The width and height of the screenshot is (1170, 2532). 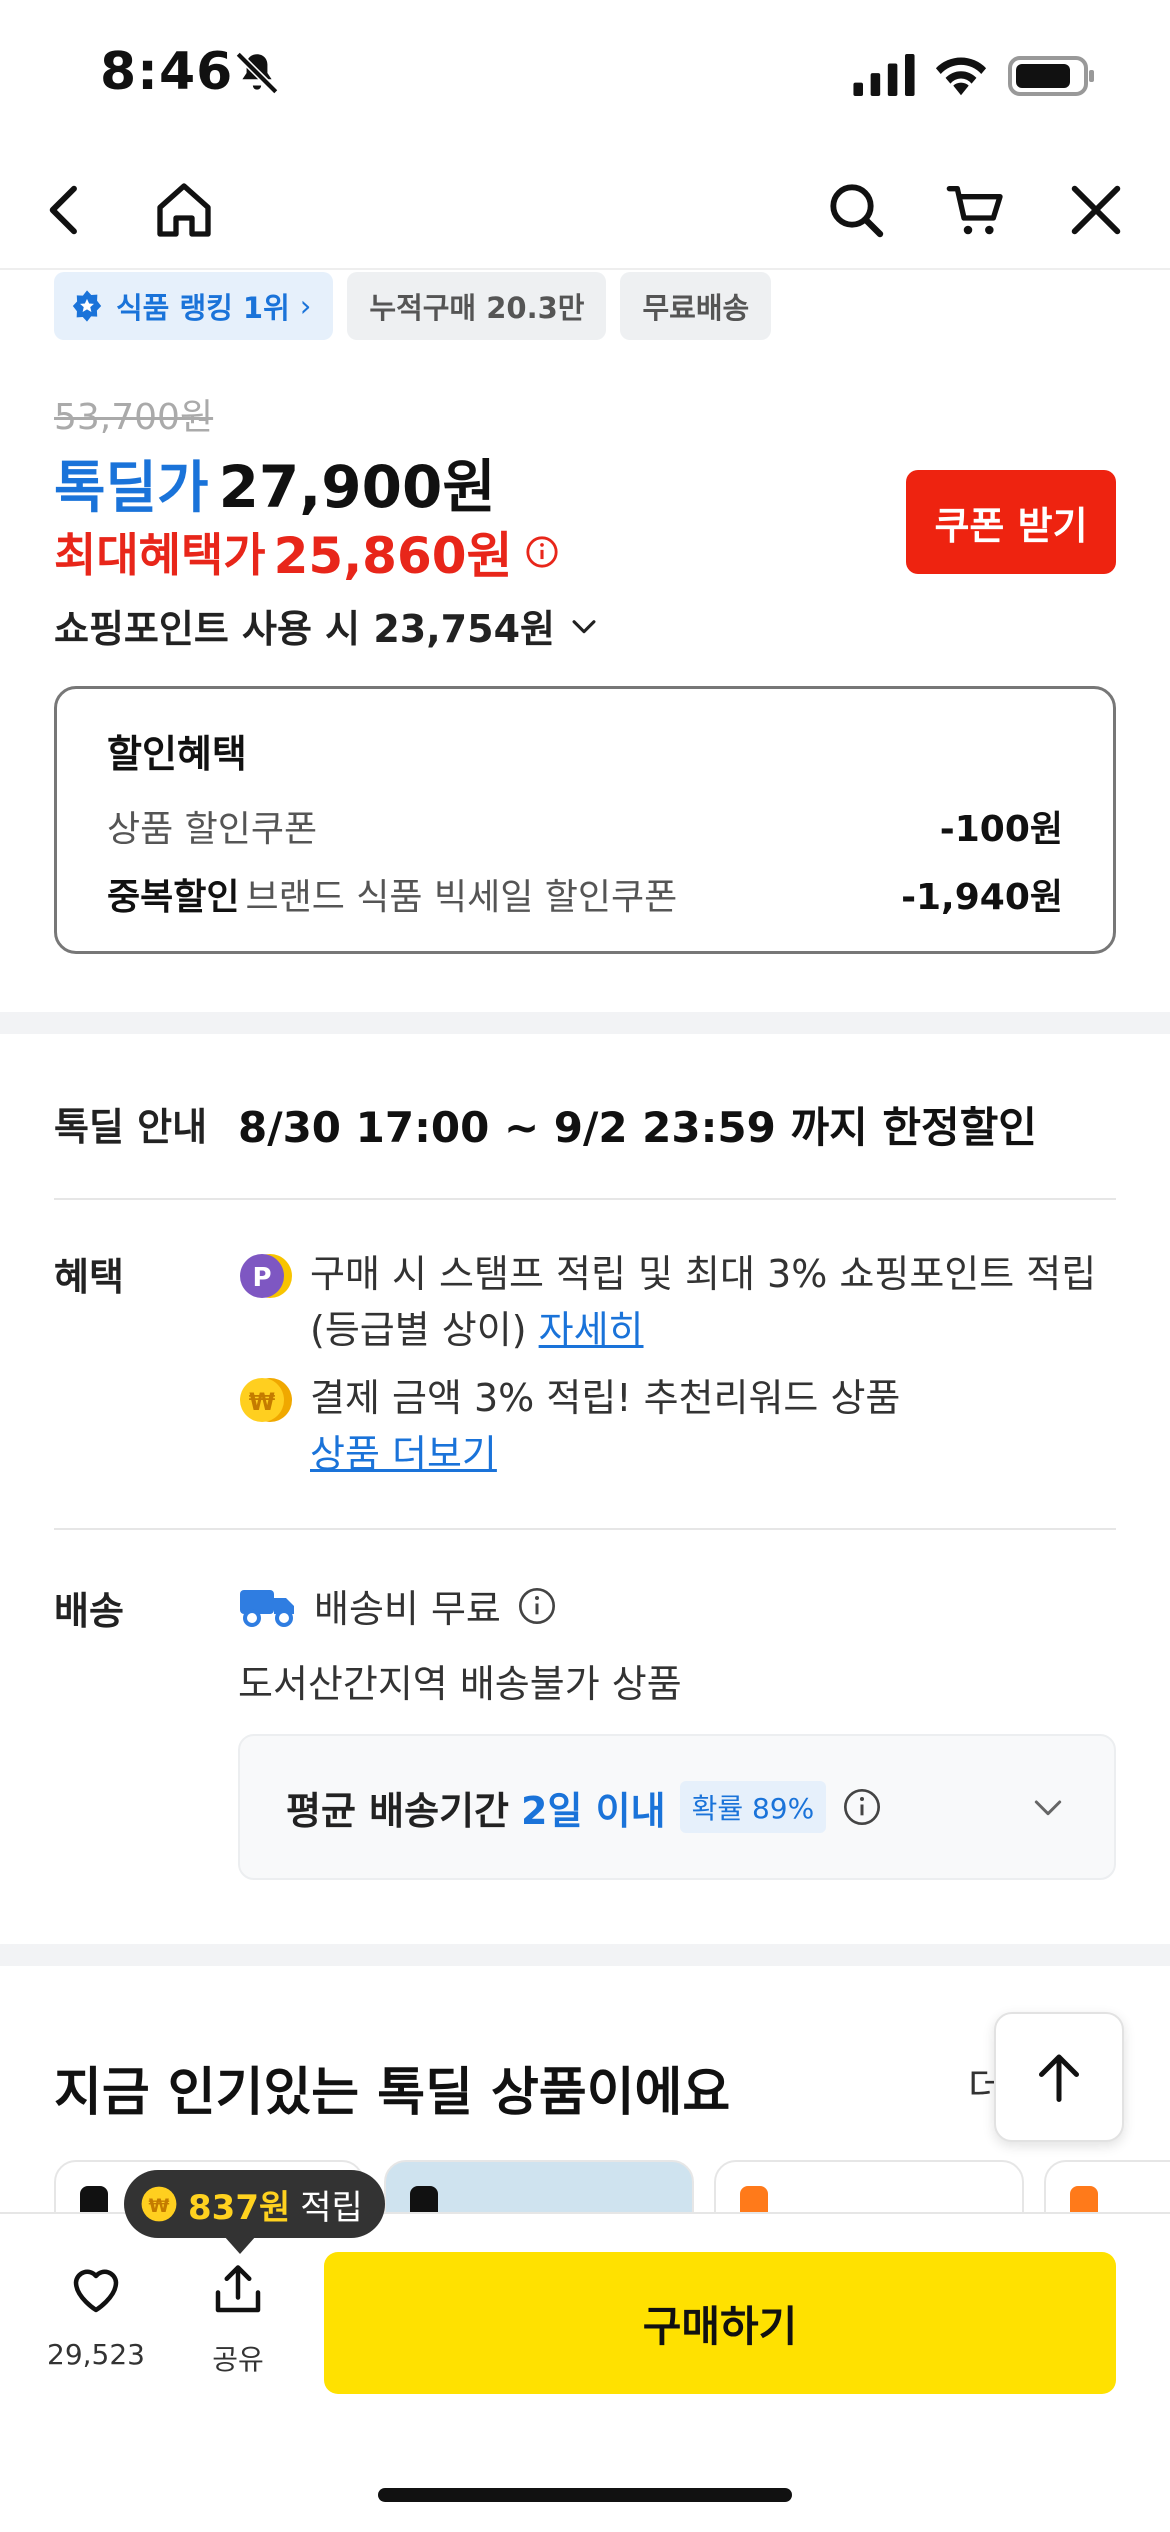 What do you see at coordinates (461, 897) in the screenshot?
I see `discount-label: 브랜드 식품 빅세일 할인쿠폰` at bounding box center [461, 897].